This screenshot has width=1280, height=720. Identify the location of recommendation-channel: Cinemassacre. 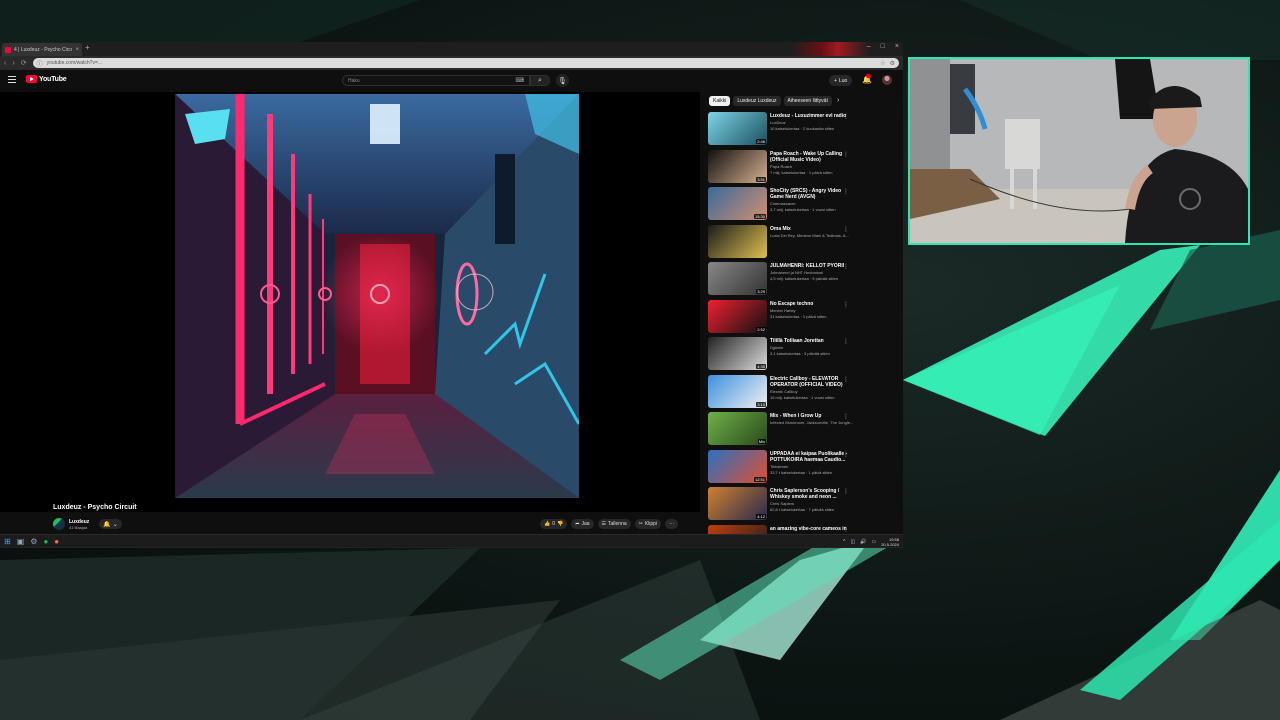
(812, 203).